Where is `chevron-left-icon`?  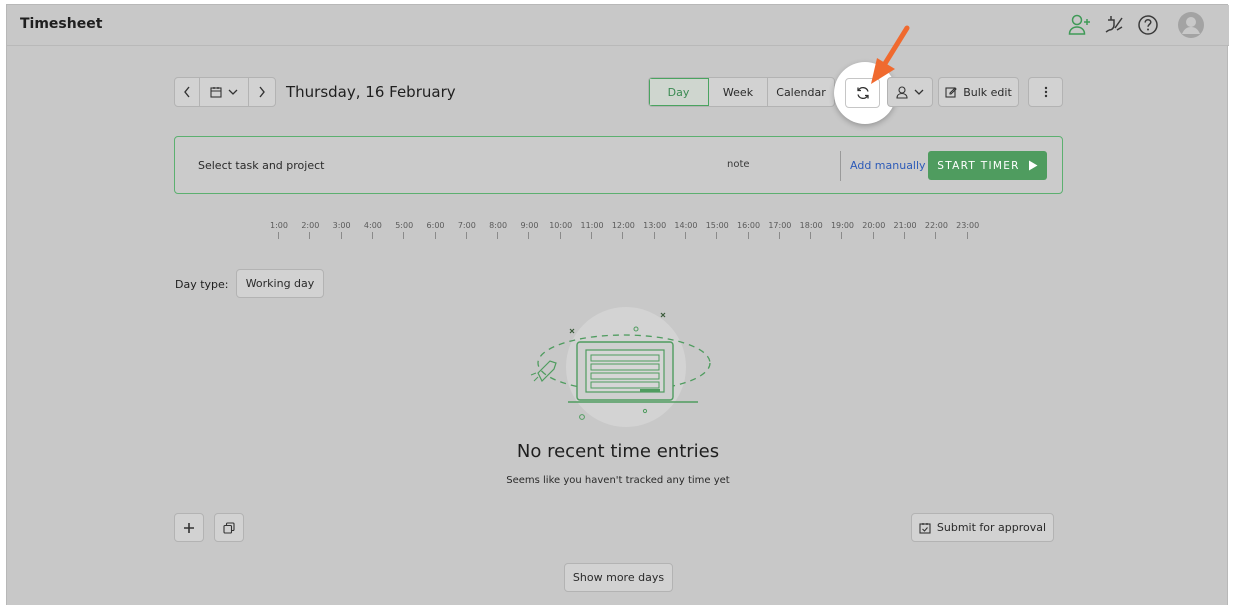
chevron-left-icon is located at coordinates (187, 92).